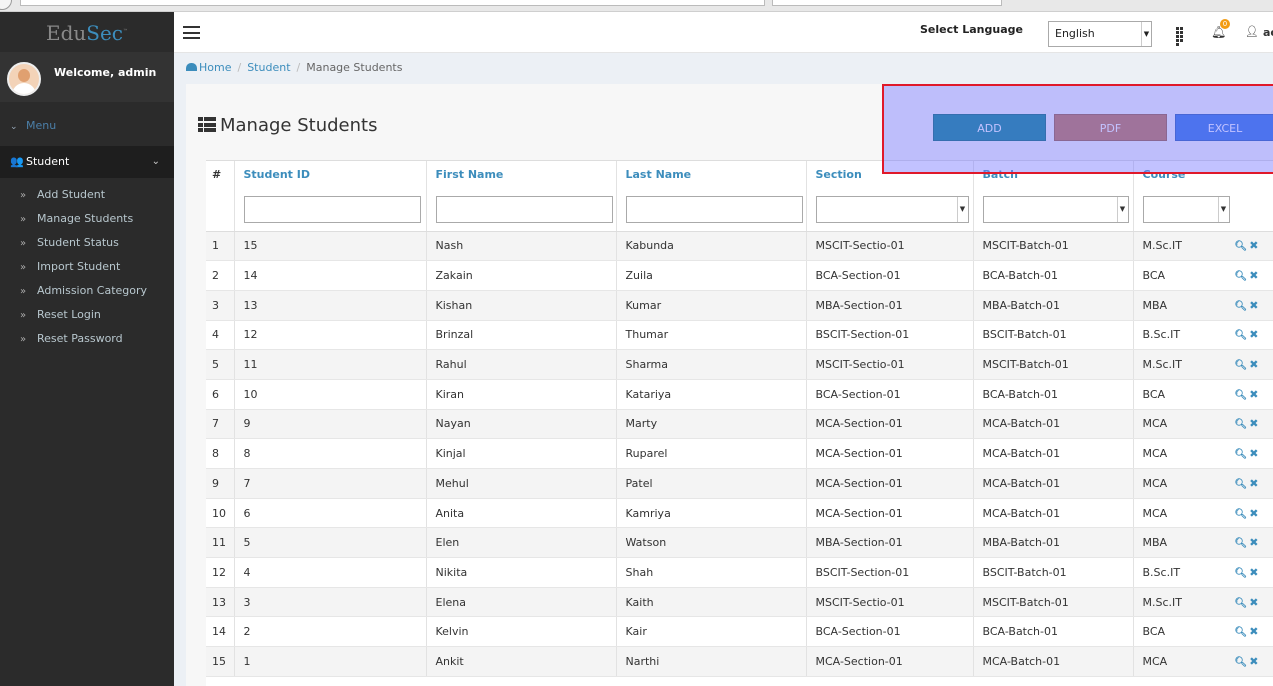 This screenshot has height=686, width=1273. I want to click on cell-last-name: Sharma, so click(711, 364).